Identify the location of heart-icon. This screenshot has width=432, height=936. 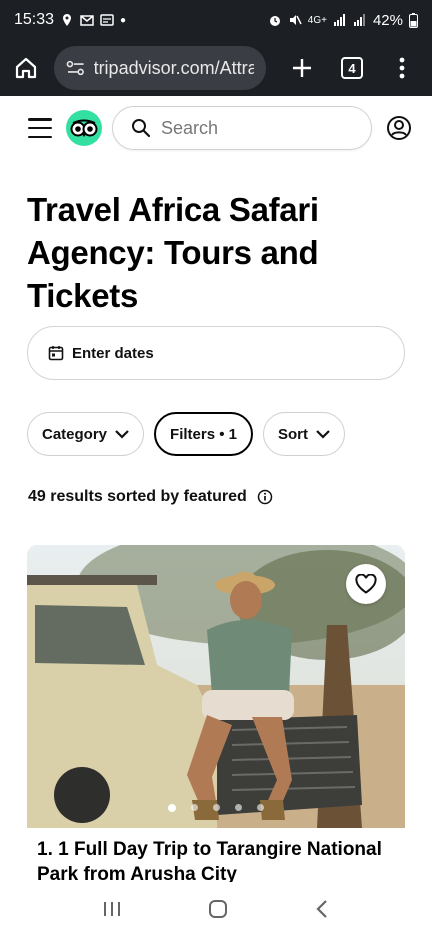
(366, 584).